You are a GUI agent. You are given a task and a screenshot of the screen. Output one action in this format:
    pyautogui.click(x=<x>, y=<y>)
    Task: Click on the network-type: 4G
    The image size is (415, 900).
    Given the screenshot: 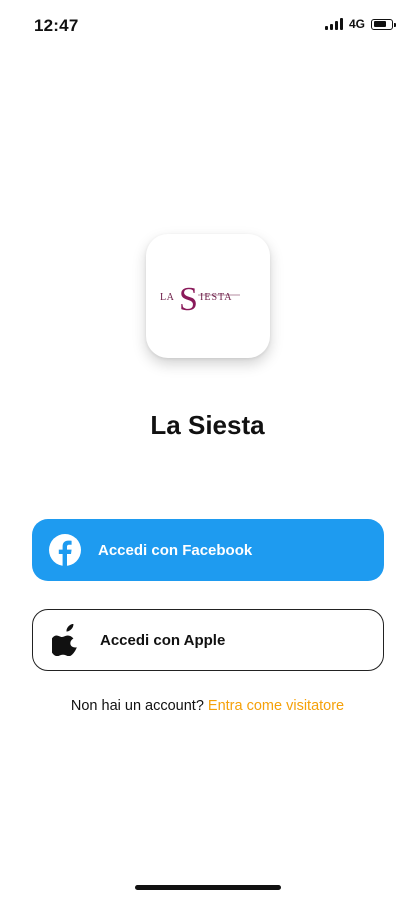 What is the action you would take?
    pyautogui.click(x=356, y=24)
    